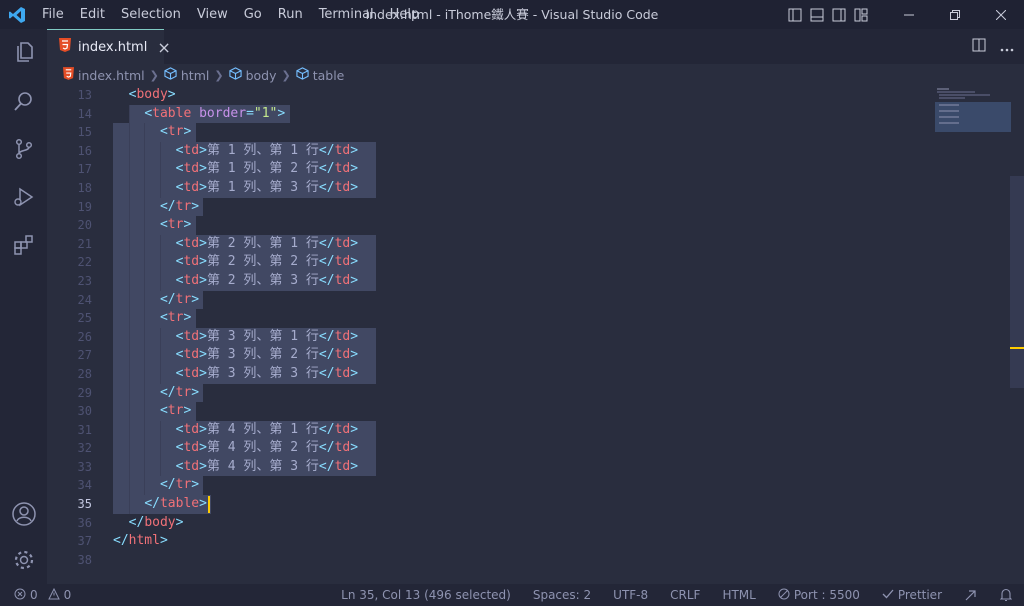 The height and width of the screenshot is (606, 1024). What do you see at coordinates (543, 430) in the screenshot?
I see `code-line: <td>第 4 列、第 1 行</td>` at bounding box center [543, 430].